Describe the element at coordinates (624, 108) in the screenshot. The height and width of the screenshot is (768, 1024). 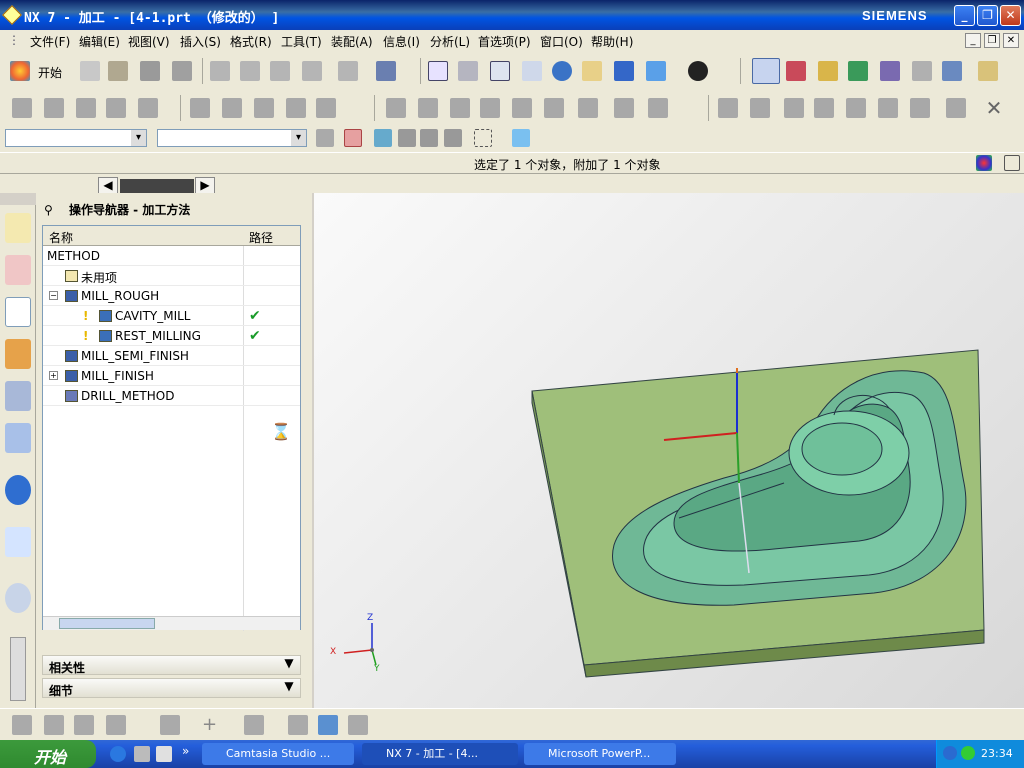
I see `sew-icon` at that location.